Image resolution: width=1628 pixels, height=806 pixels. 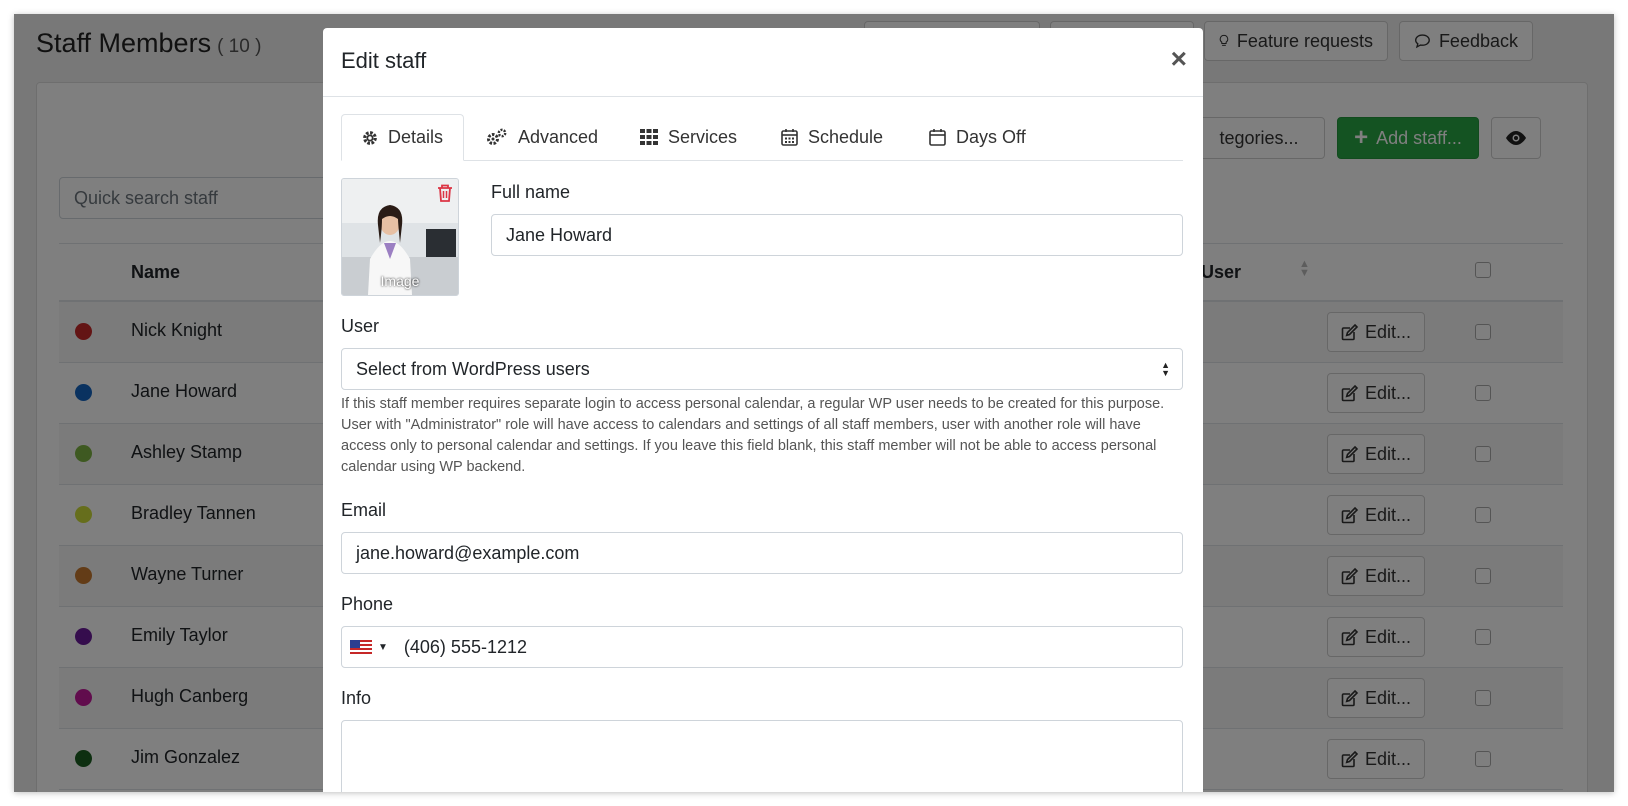 I want to click on select-arrows-icon: ▲ ▼, so click(x=1165, y=369).